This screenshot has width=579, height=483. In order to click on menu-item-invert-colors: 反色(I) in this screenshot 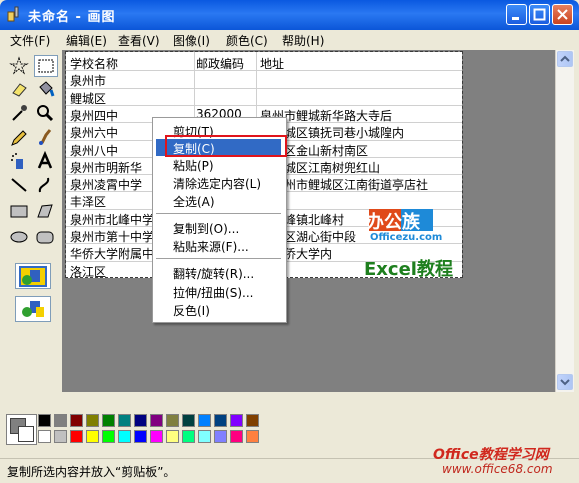, I will do `click(218, 309)`.